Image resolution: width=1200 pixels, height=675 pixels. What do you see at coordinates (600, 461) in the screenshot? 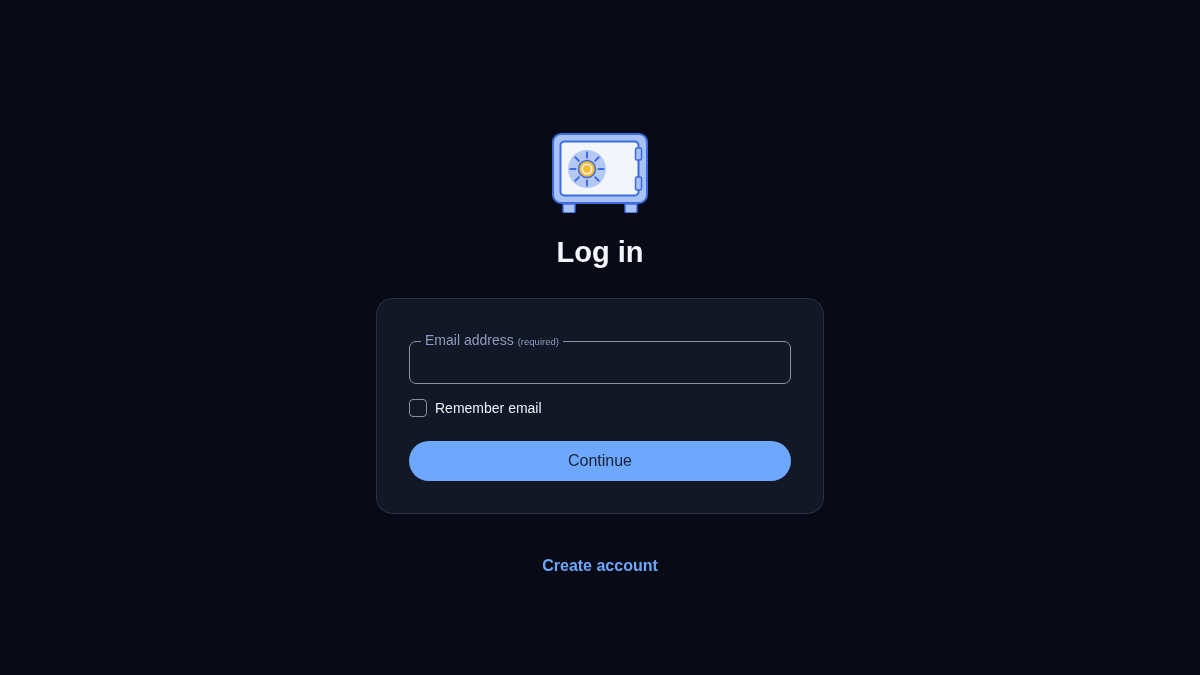
I see `continue-button: Continue` at bounding box center [600, 461].